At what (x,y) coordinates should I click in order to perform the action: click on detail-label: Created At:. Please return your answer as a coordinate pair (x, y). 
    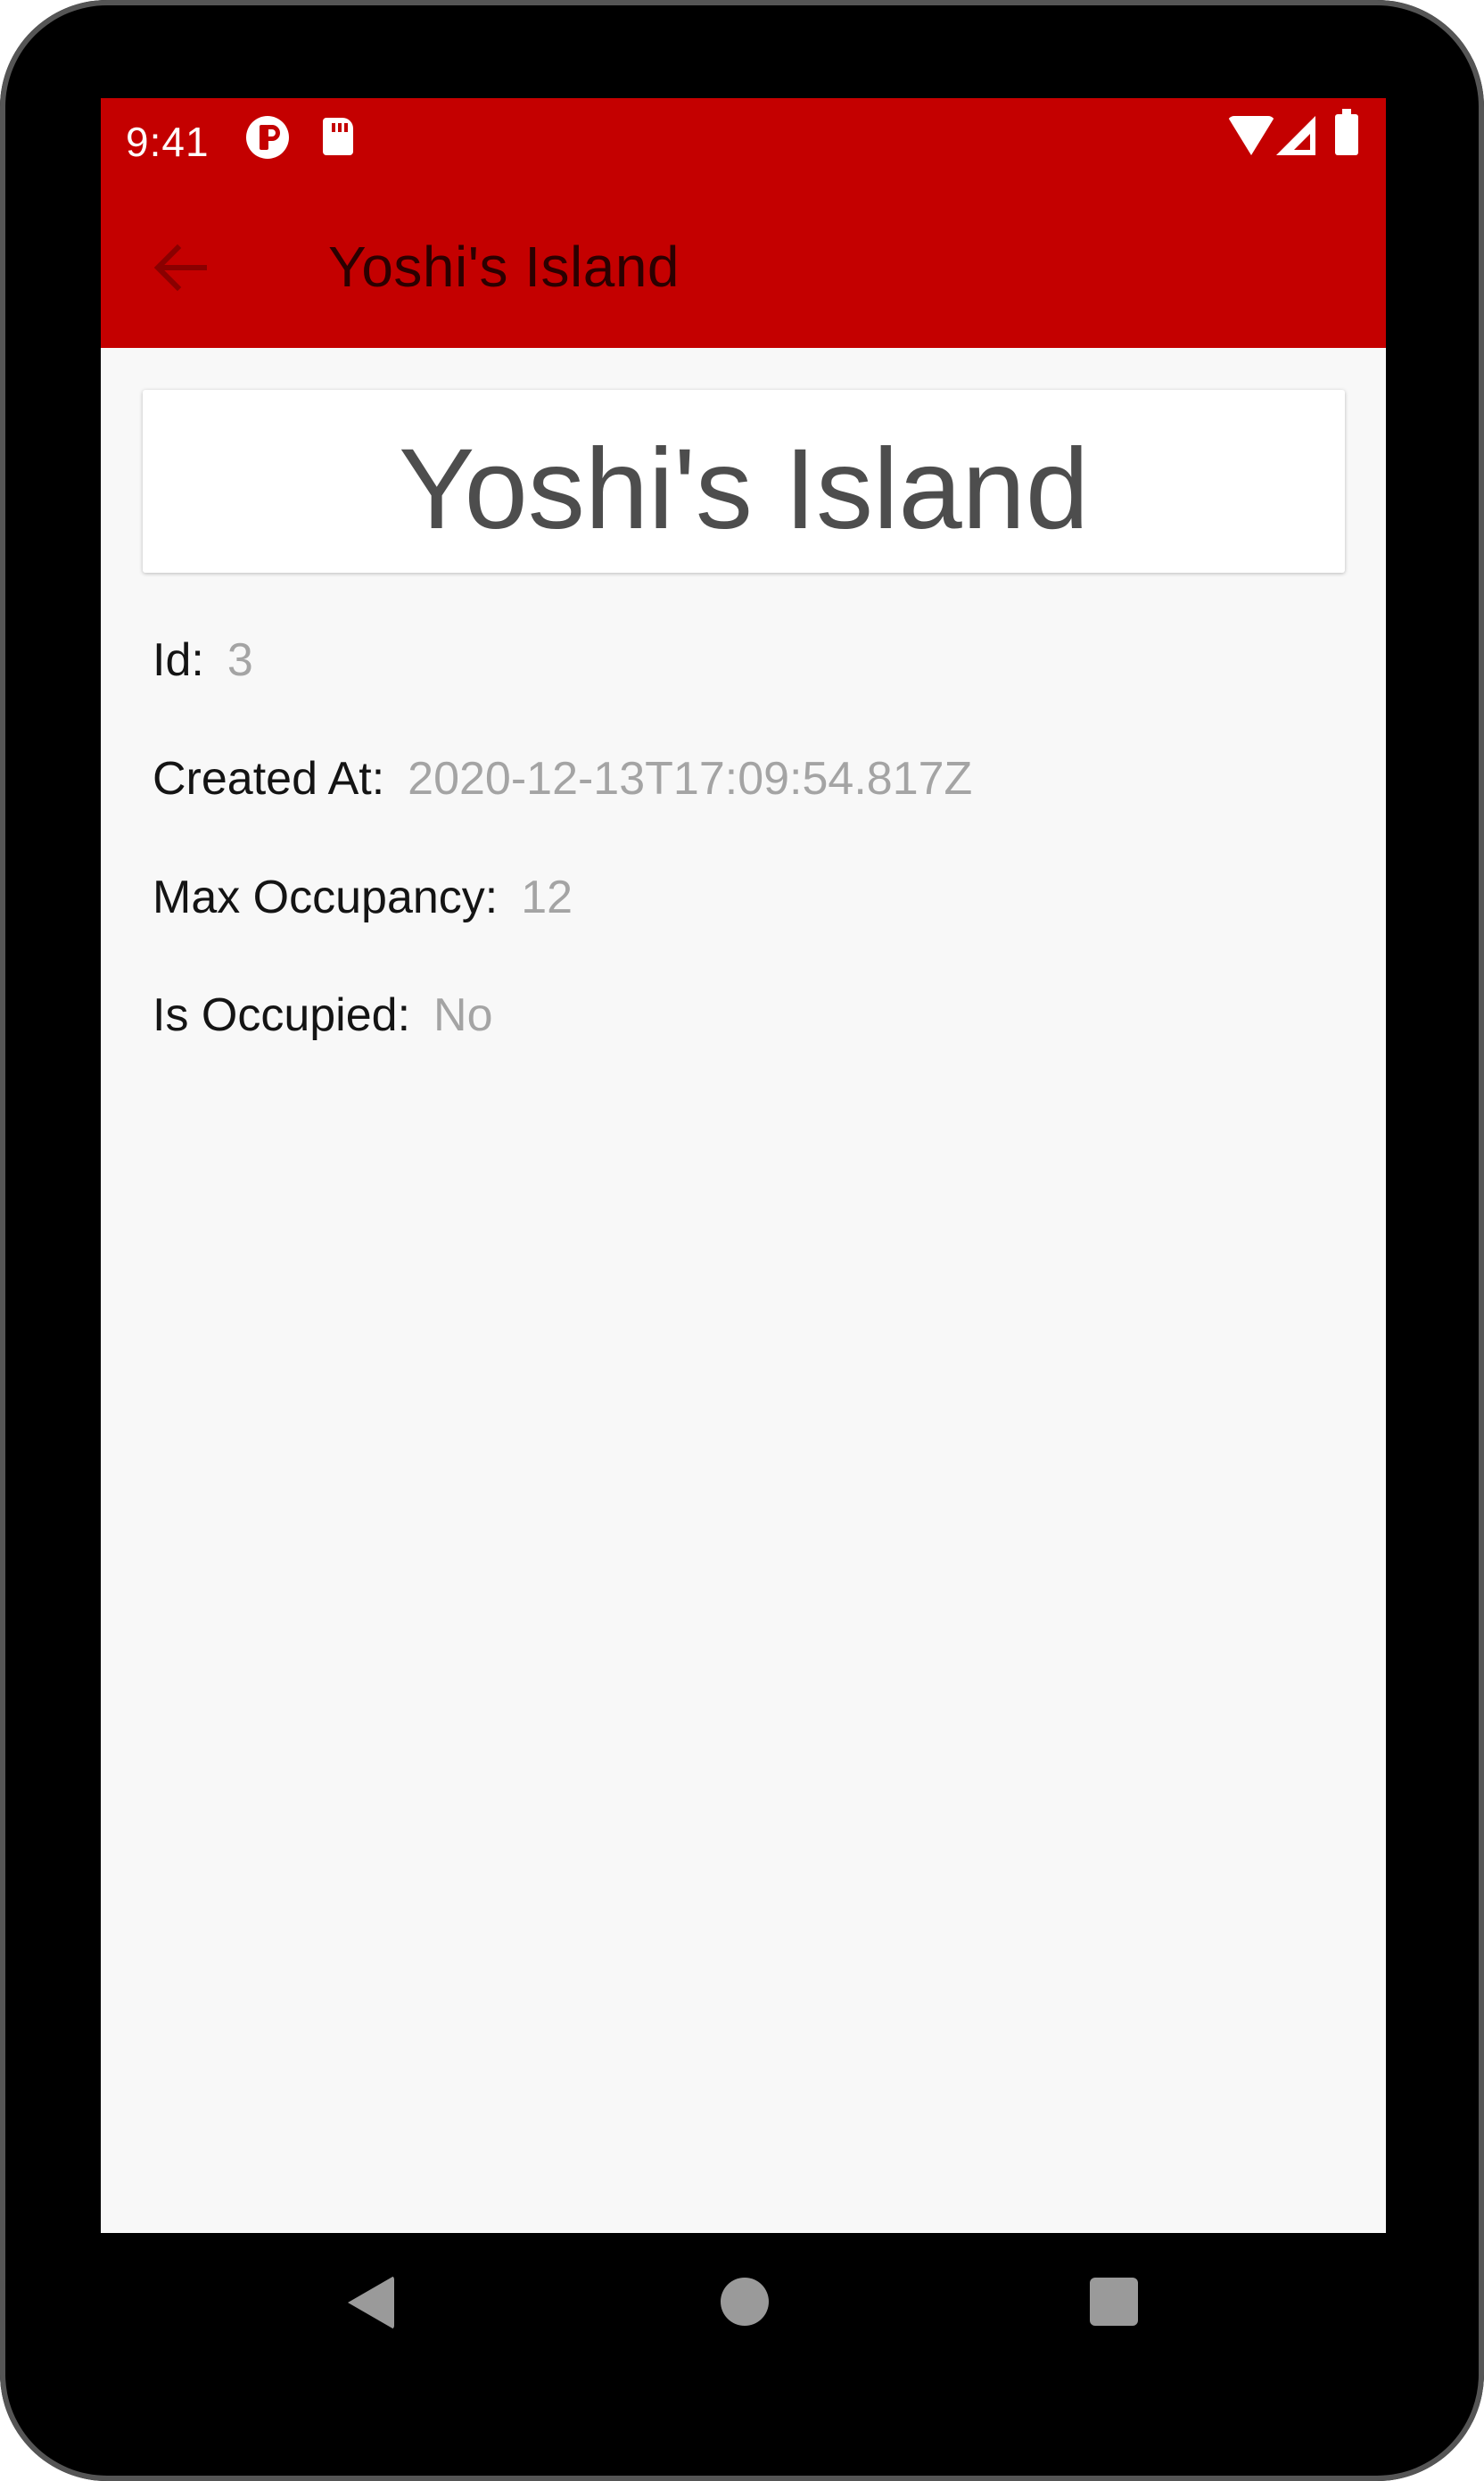
    Looking at the image, I should click on (269, 779).